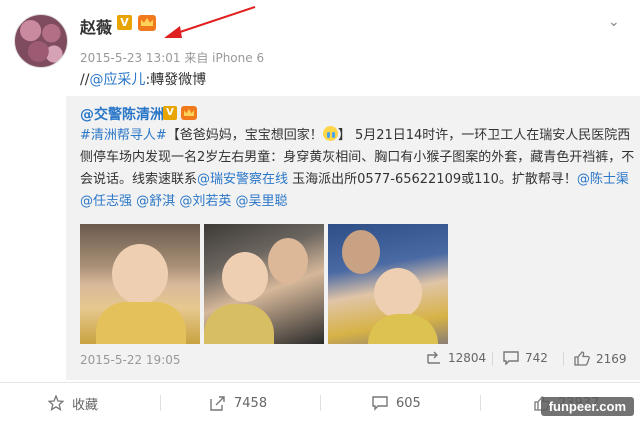 Image resolution: width=640 pixels, height=422 pixels. What do you see at coordinates (41, 41) in the screenshot?
I see `avatar` at bounding box center [41, 41].